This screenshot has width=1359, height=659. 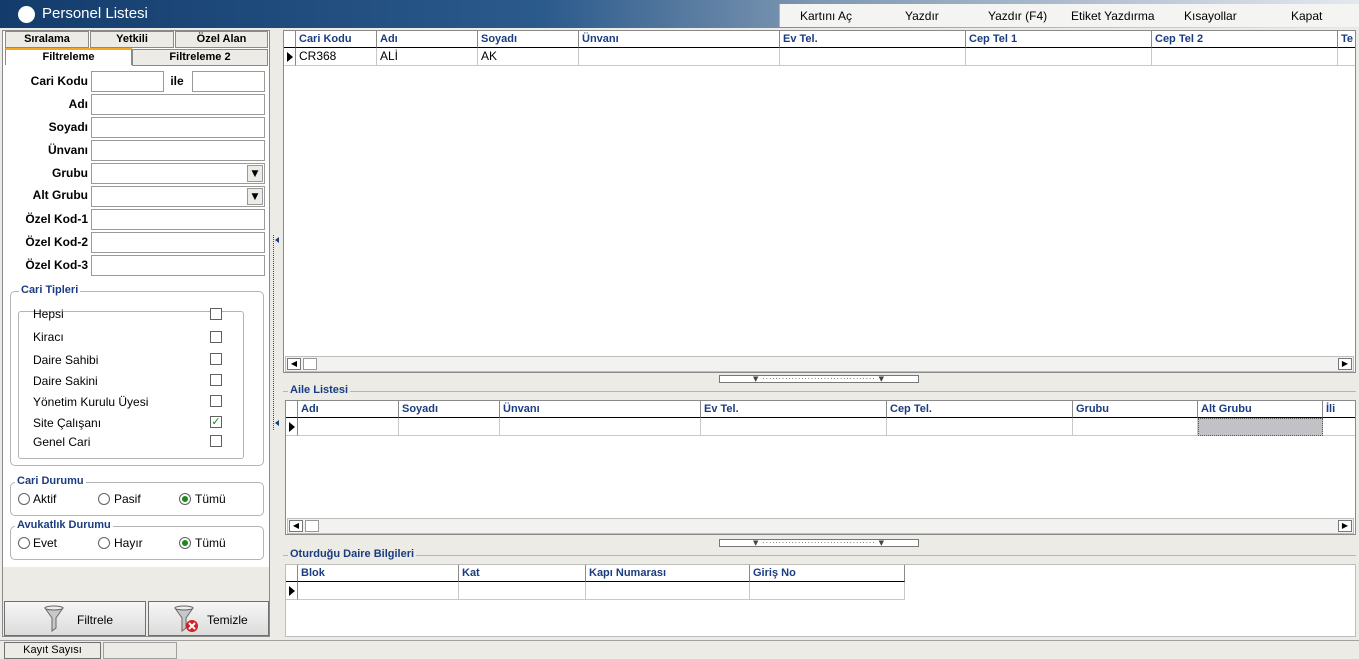 What do you see at coordinates (820, 526) in the screenshot?
I see `aile-grid-hscroll: ◀ ▶` at bounding box center [820, 526].